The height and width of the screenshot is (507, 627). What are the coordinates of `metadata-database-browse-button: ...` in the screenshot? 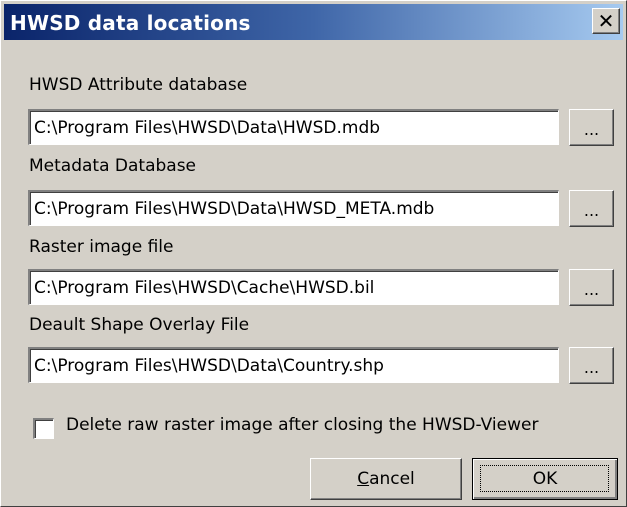 It's located at (591, 208).